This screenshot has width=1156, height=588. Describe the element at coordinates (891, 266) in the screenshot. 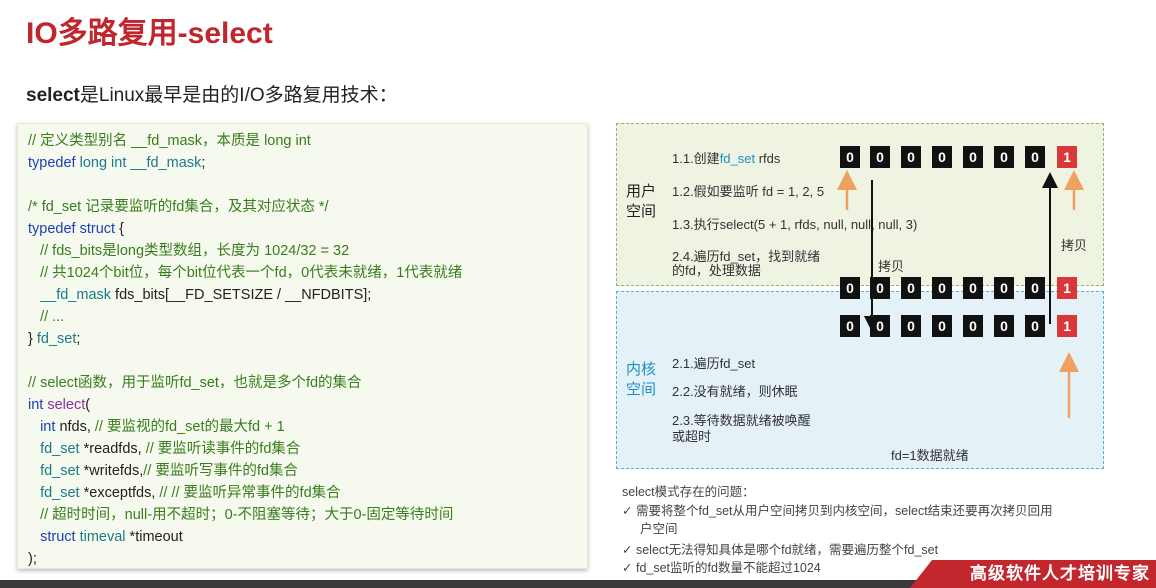

I see `copy-down-label: 拷贝` at that location.